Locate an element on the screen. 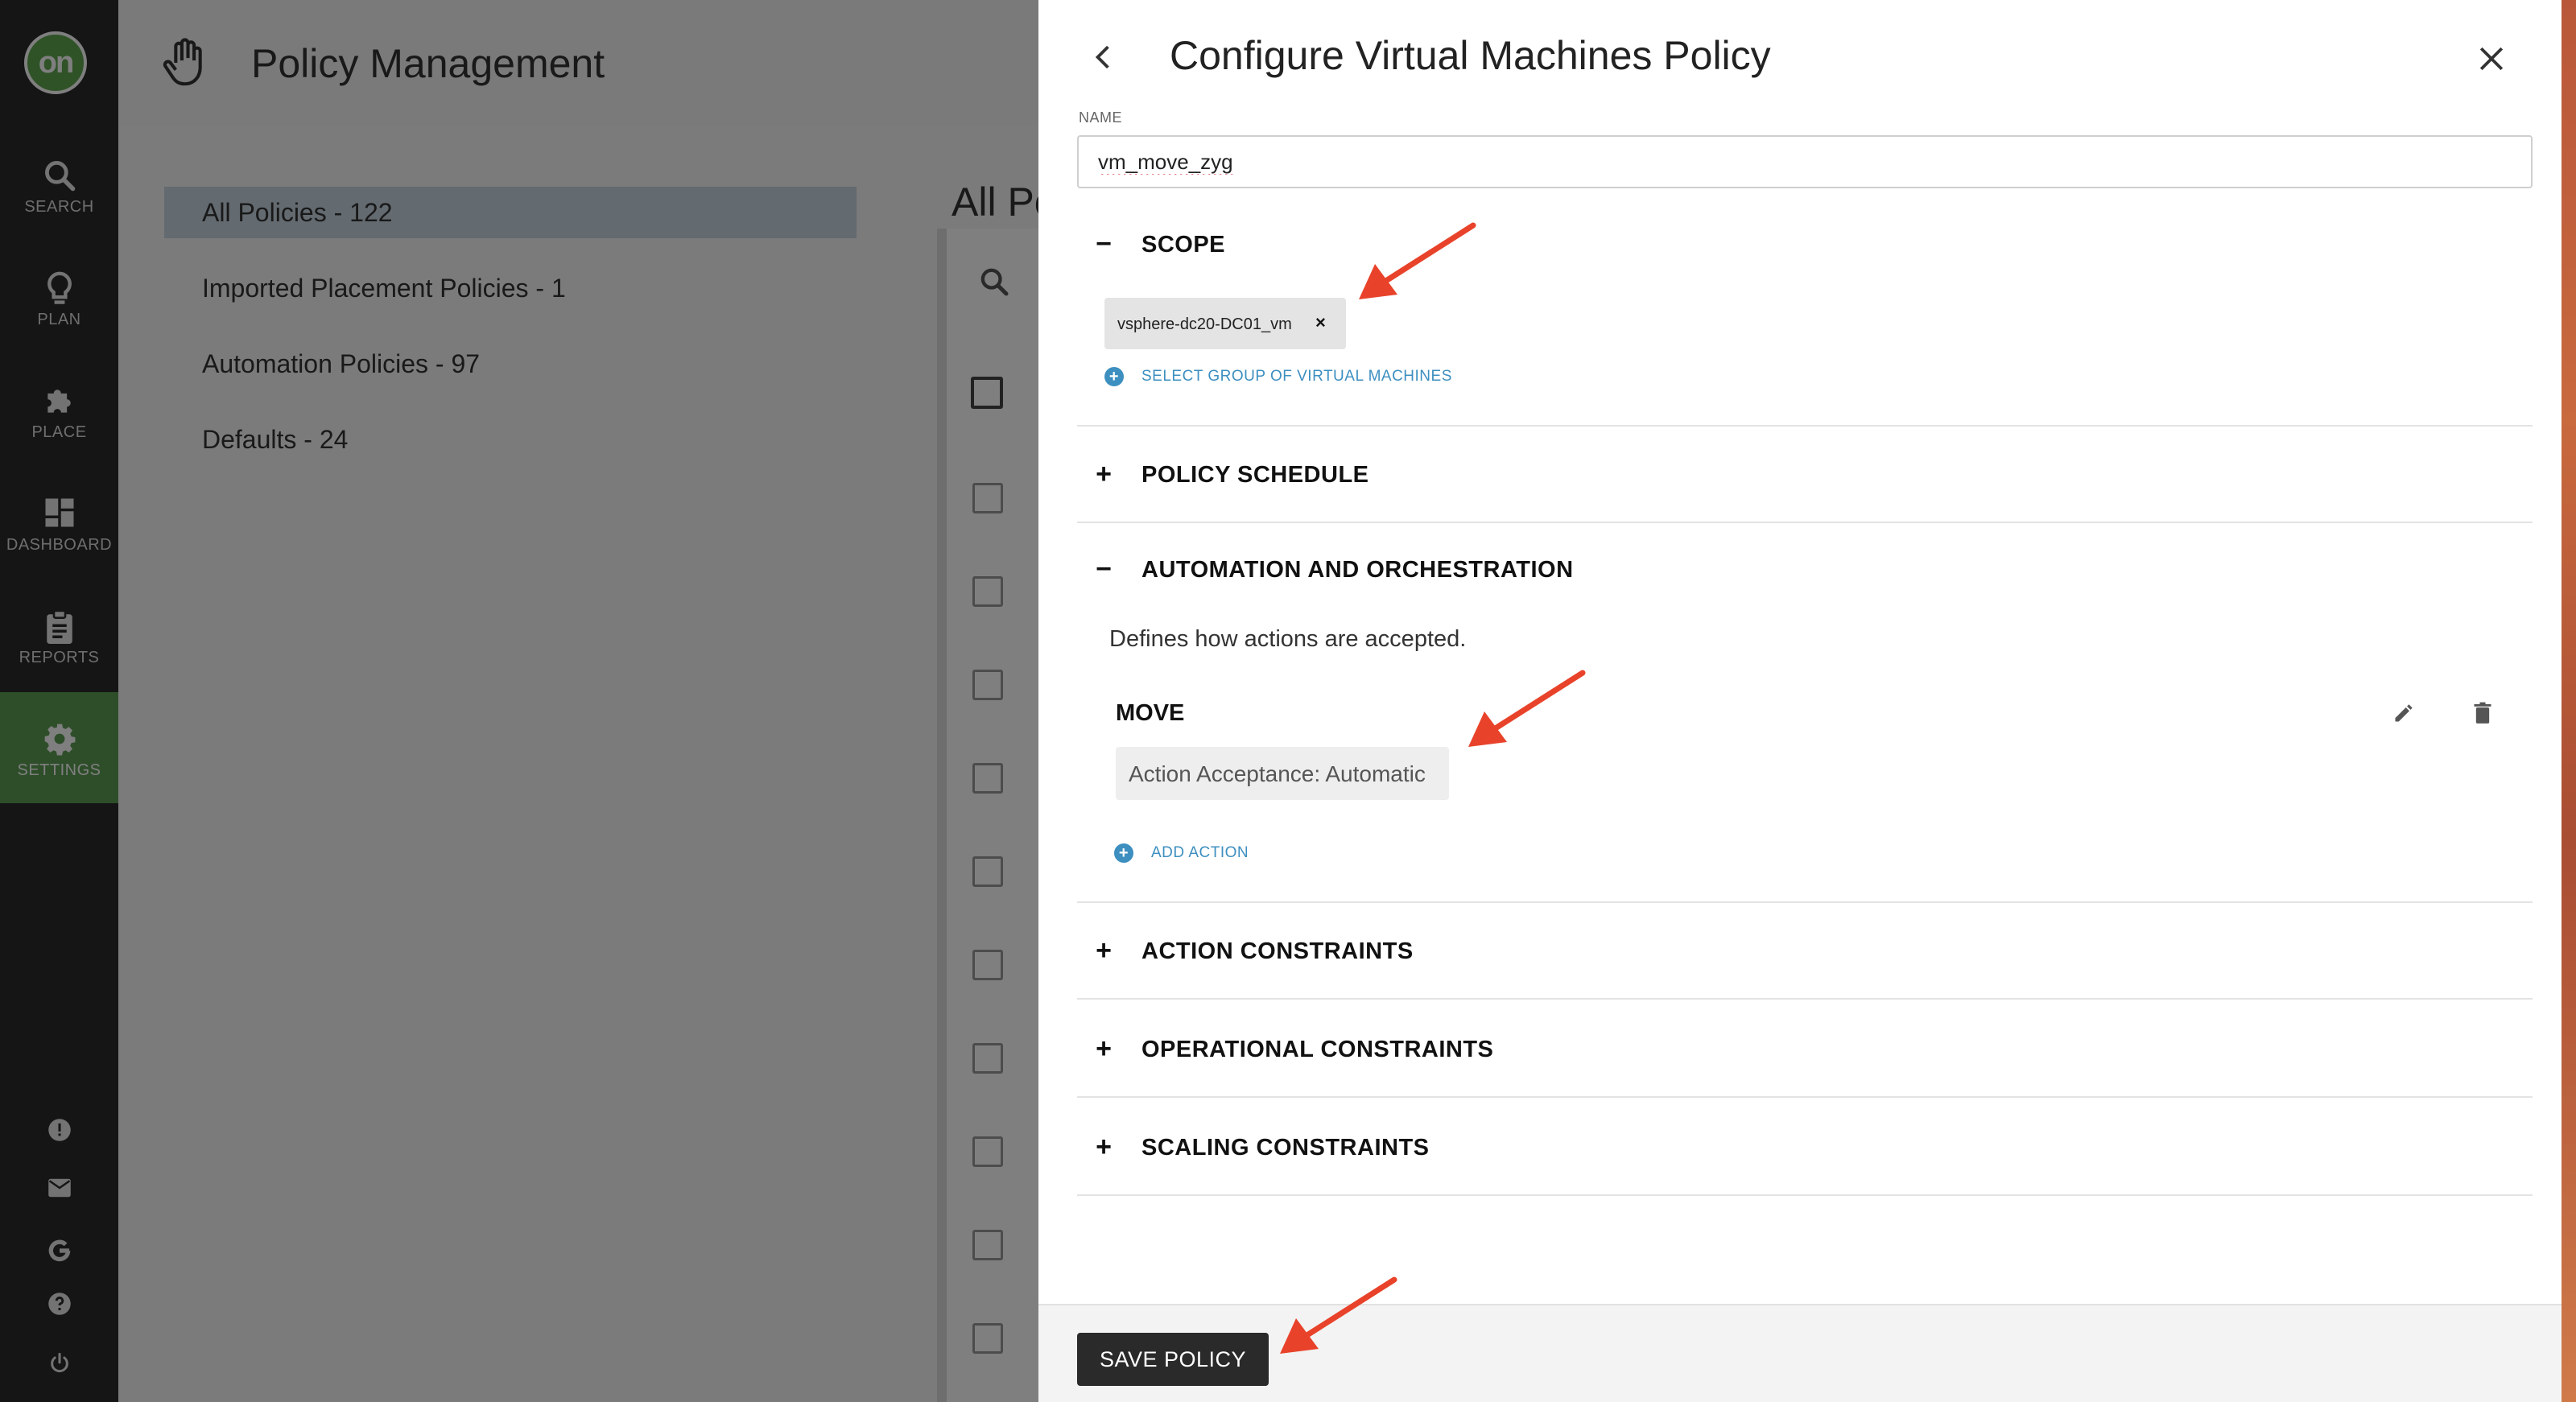  scaling-constraints-expand-toggle: + is located at coordinates (1104, 1147).